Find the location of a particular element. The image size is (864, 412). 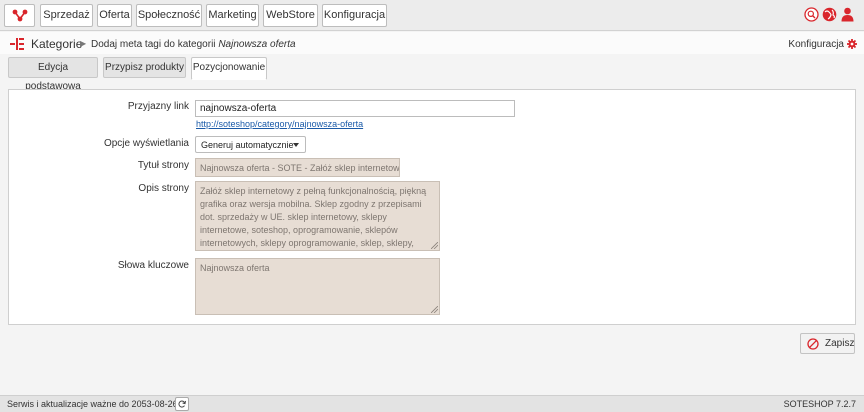

tab-przypisz-produkty: Przypisz produkty is located at coordinates (144, 67).